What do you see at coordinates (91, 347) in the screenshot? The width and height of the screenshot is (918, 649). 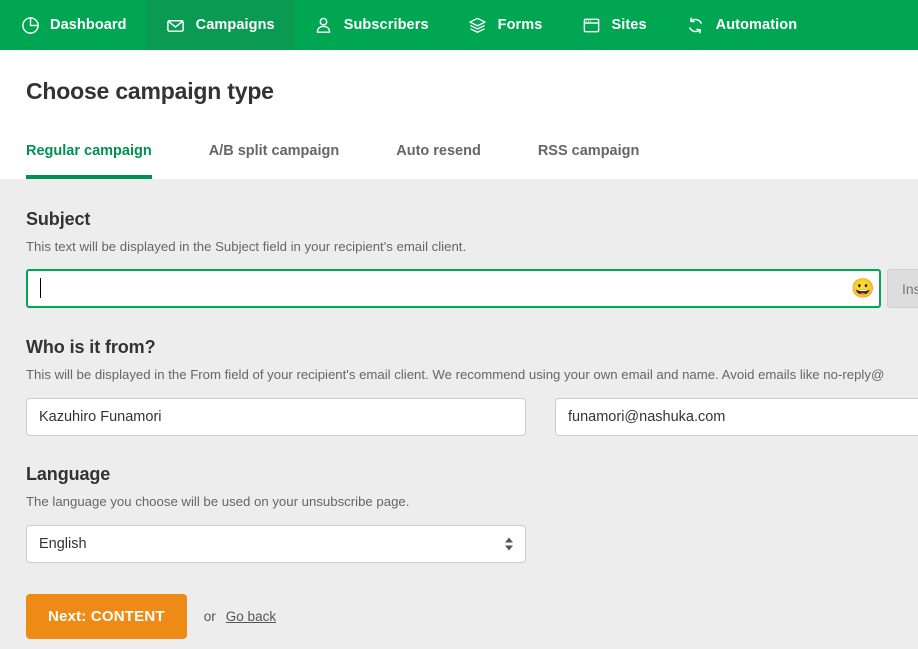 I see `from-heading: Who is it from?` at bounding box center [91, 347].